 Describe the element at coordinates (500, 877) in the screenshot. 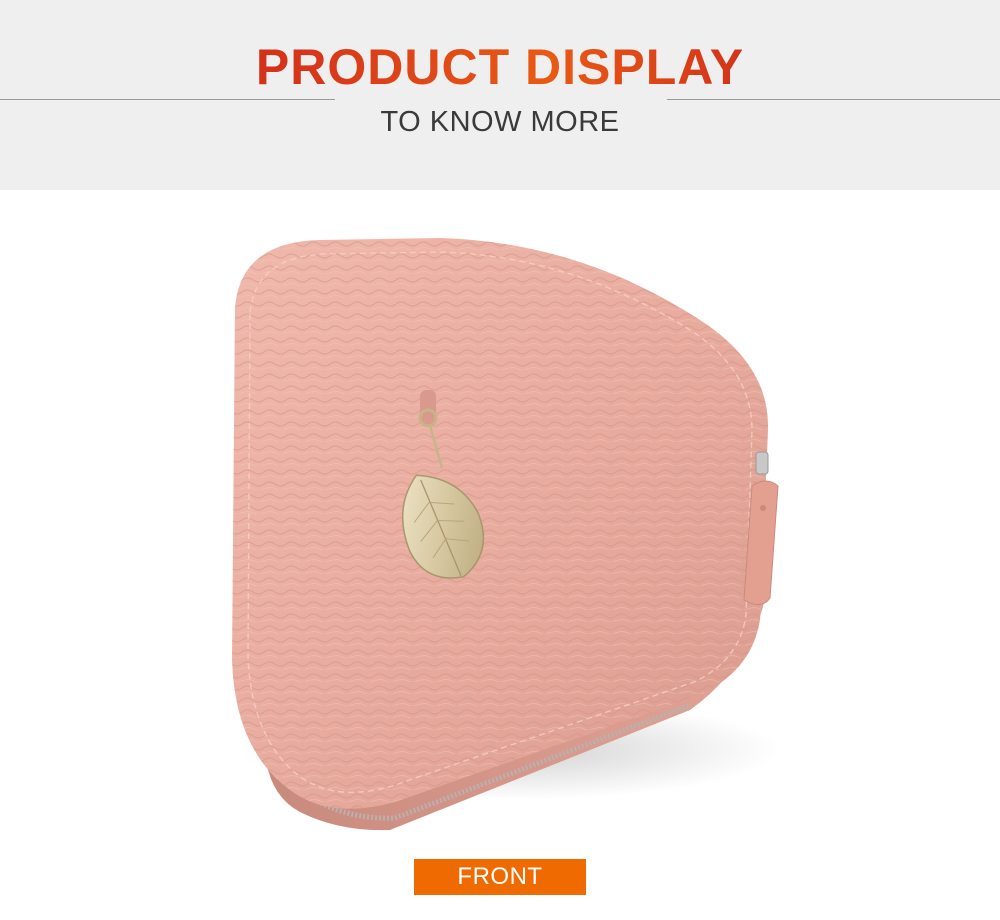

I see `front-view-label: FRONT` at that location.